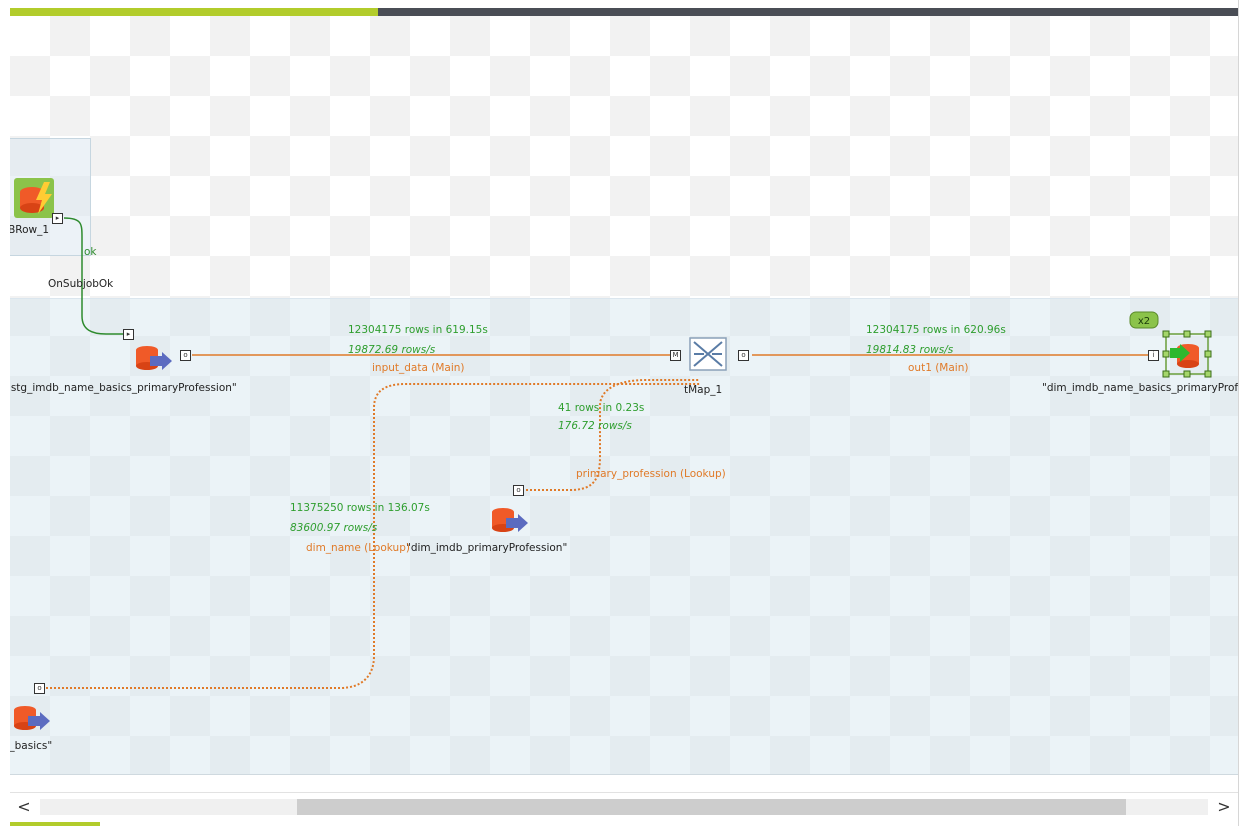 Image resolution: width=1256 pixels, height=826 pixels. Describe the element at coordinates (31, 746) in the screenshot. I see `lookup-name-label: "dim_imdb_name_basics"` at that location.